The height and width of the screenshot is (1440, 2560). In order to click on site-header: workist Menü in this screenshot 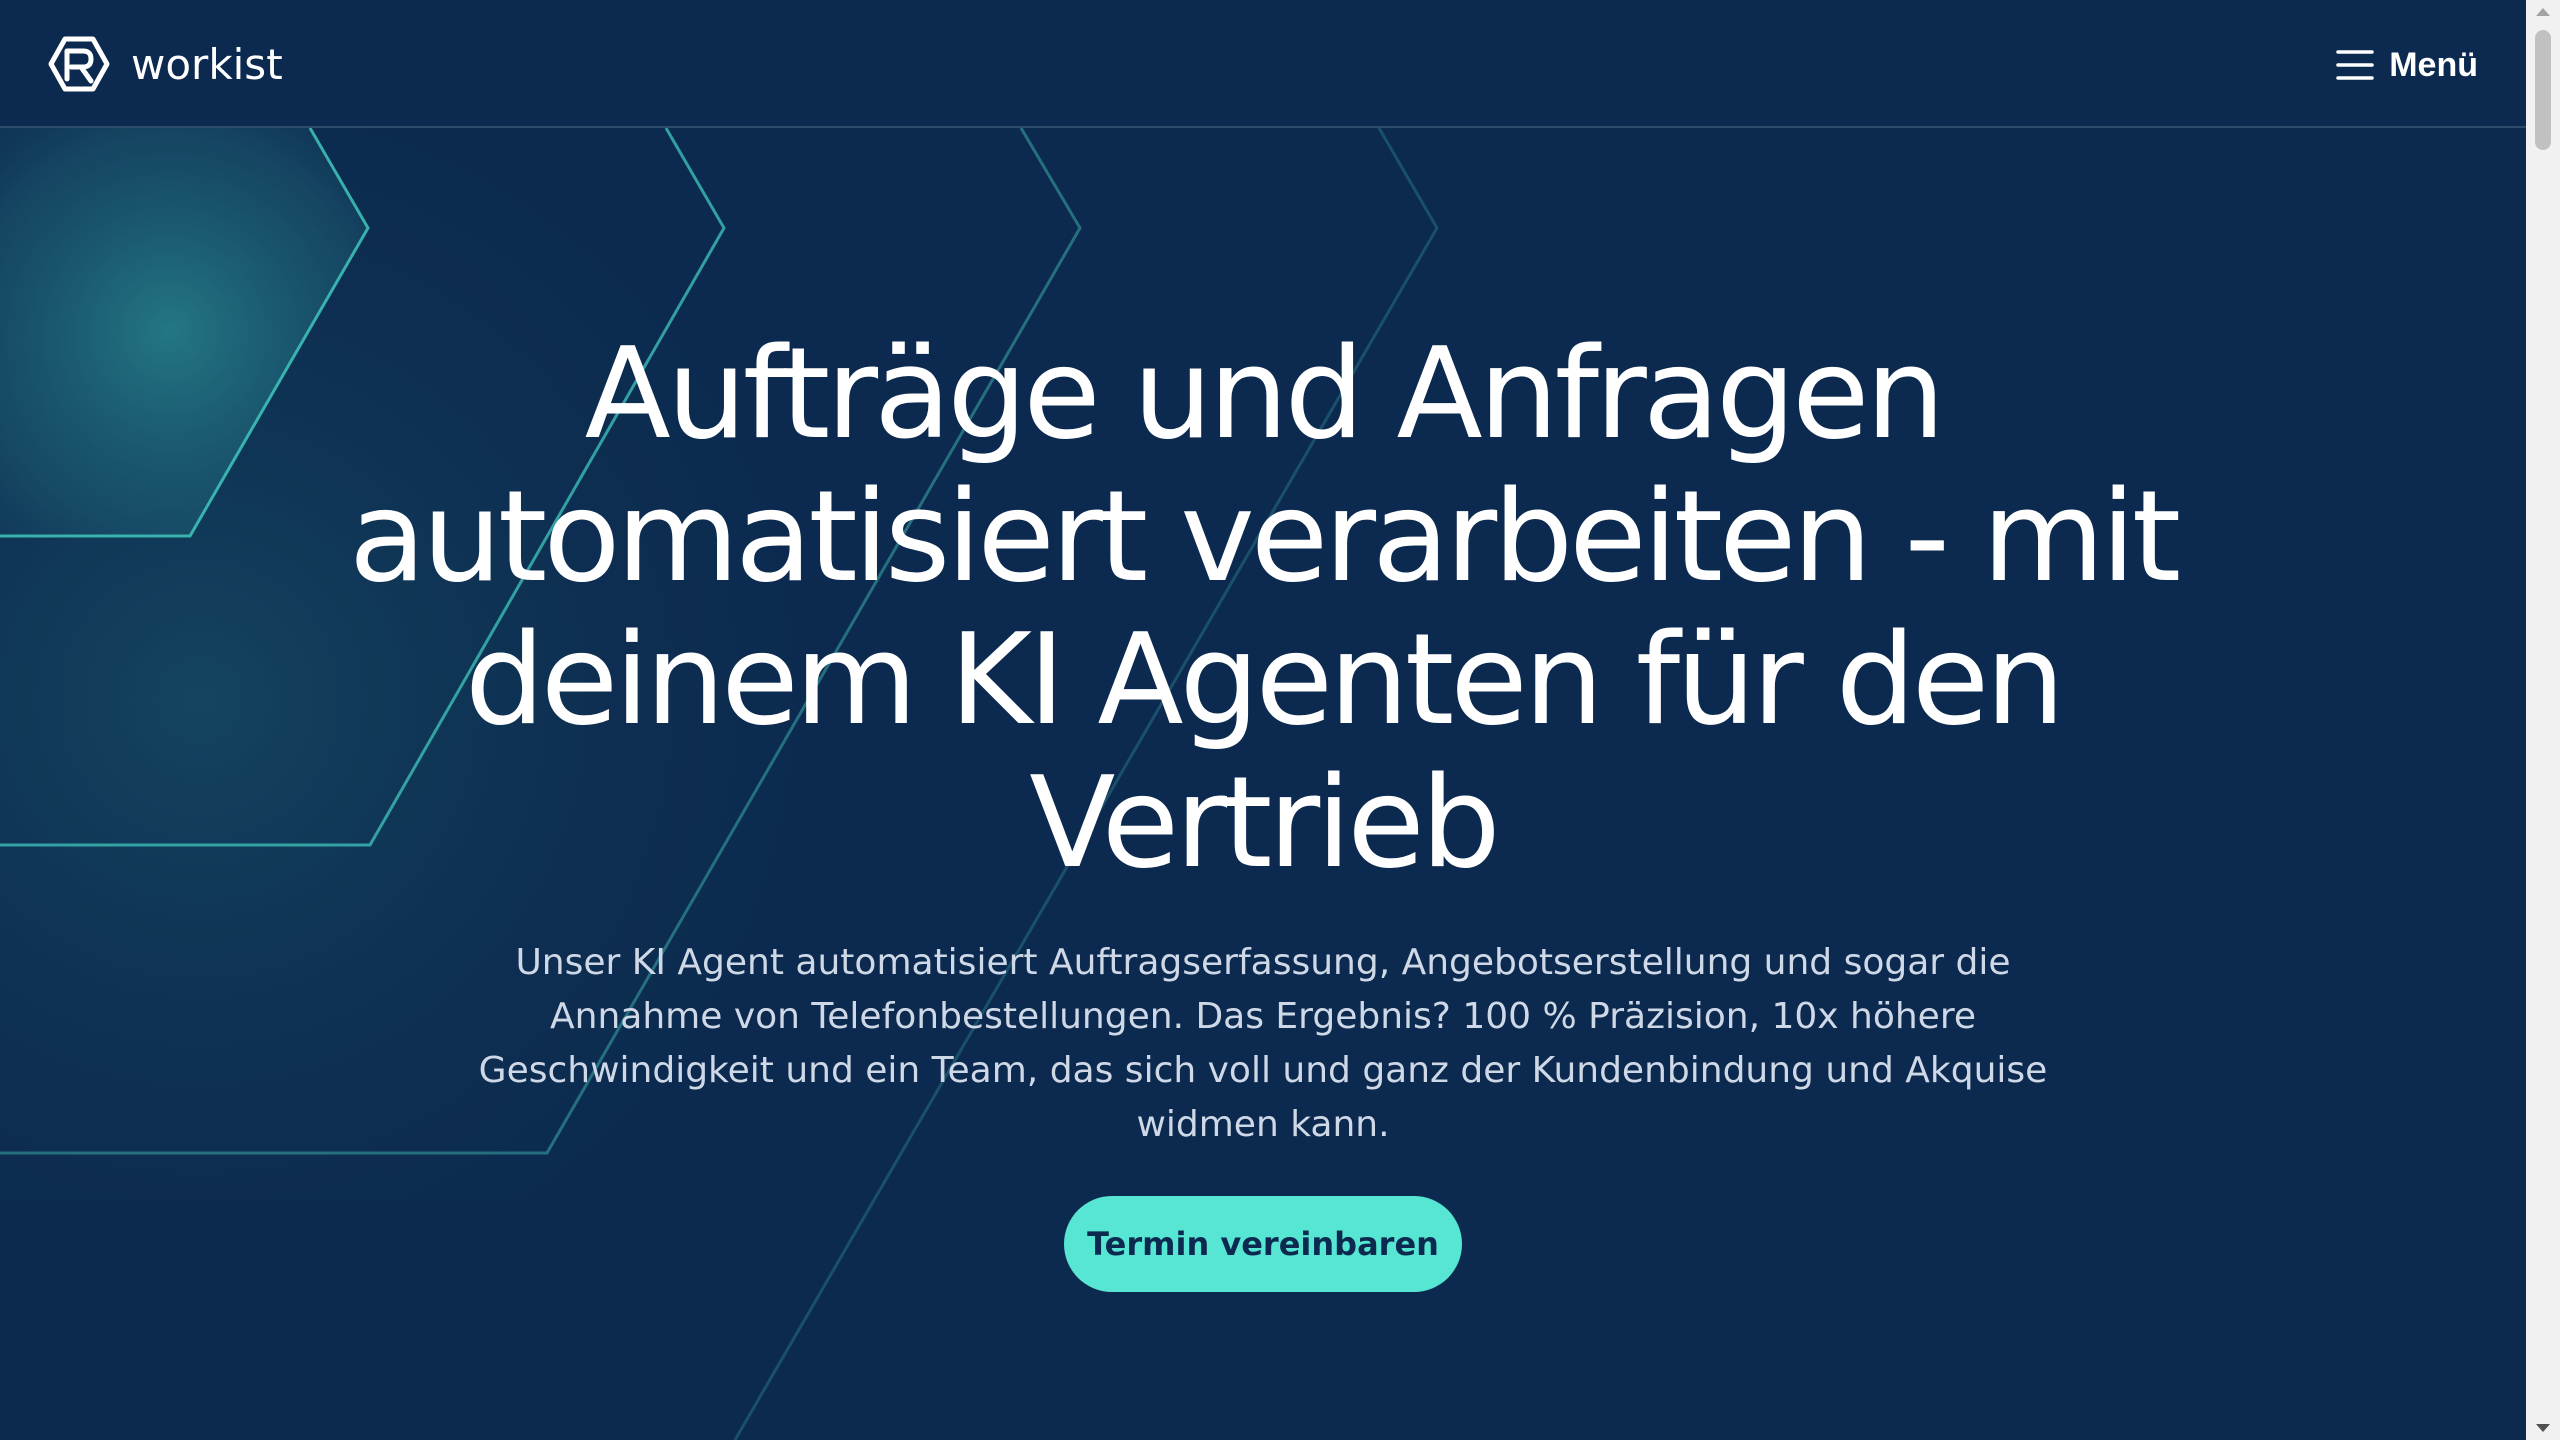, I will do `click(1263, 64)`.